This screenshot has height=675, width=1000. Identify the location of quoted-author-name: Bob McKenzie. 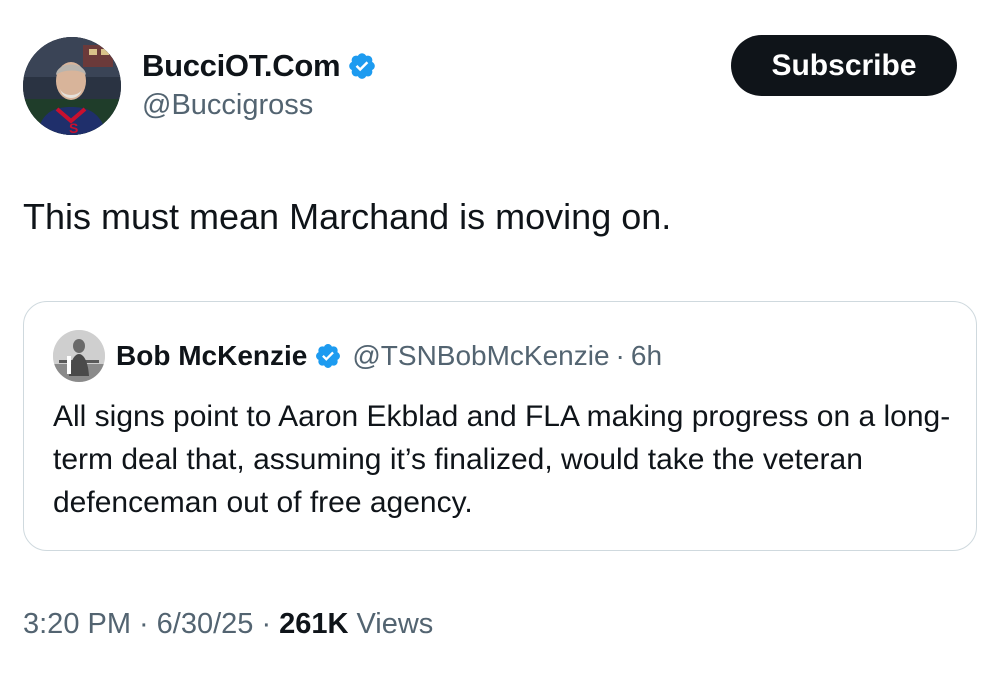
(211, 356).